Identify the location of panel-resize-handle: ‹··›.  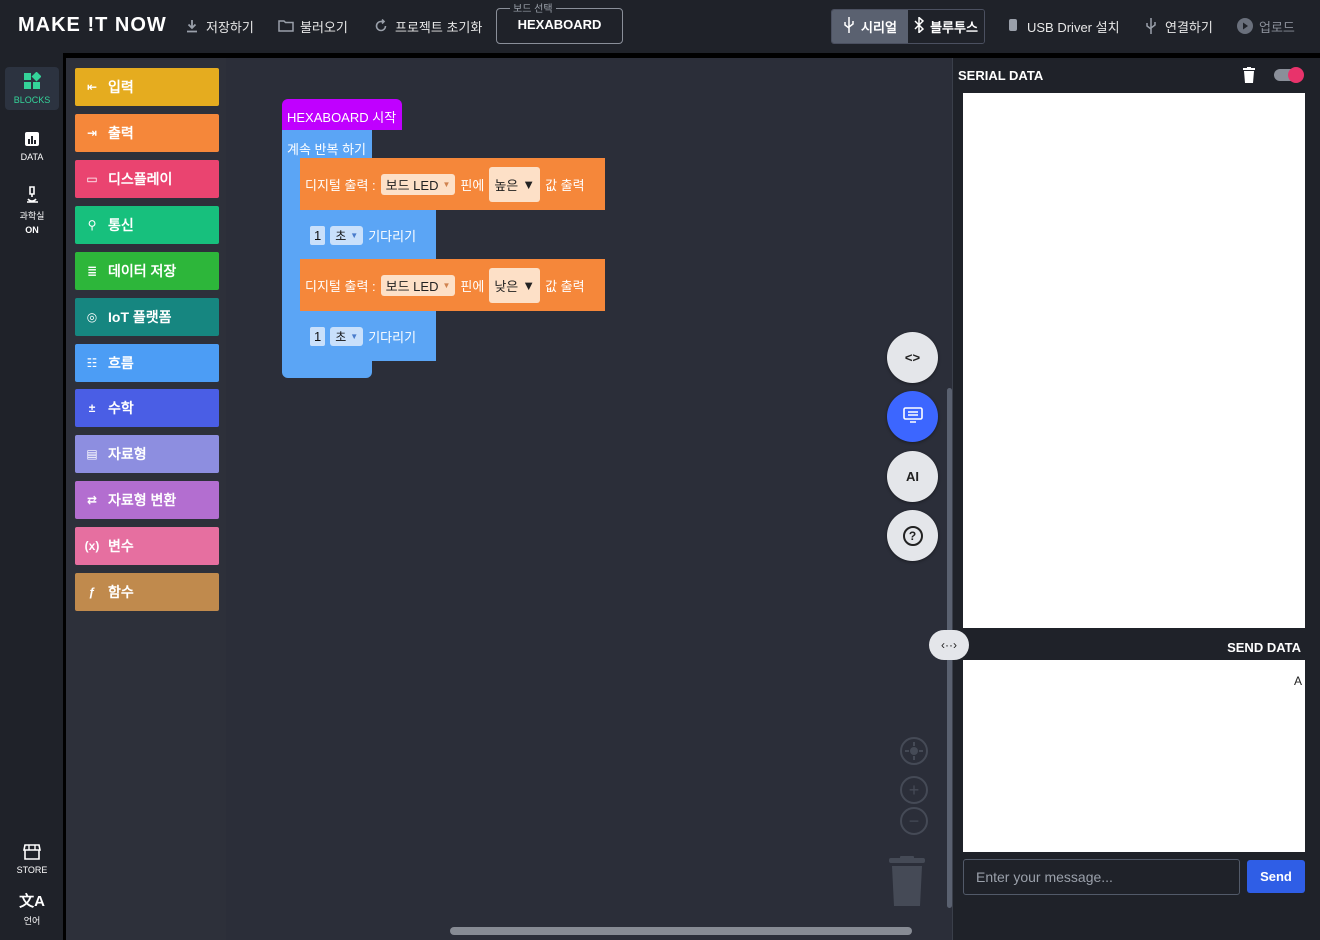
(949, 645).